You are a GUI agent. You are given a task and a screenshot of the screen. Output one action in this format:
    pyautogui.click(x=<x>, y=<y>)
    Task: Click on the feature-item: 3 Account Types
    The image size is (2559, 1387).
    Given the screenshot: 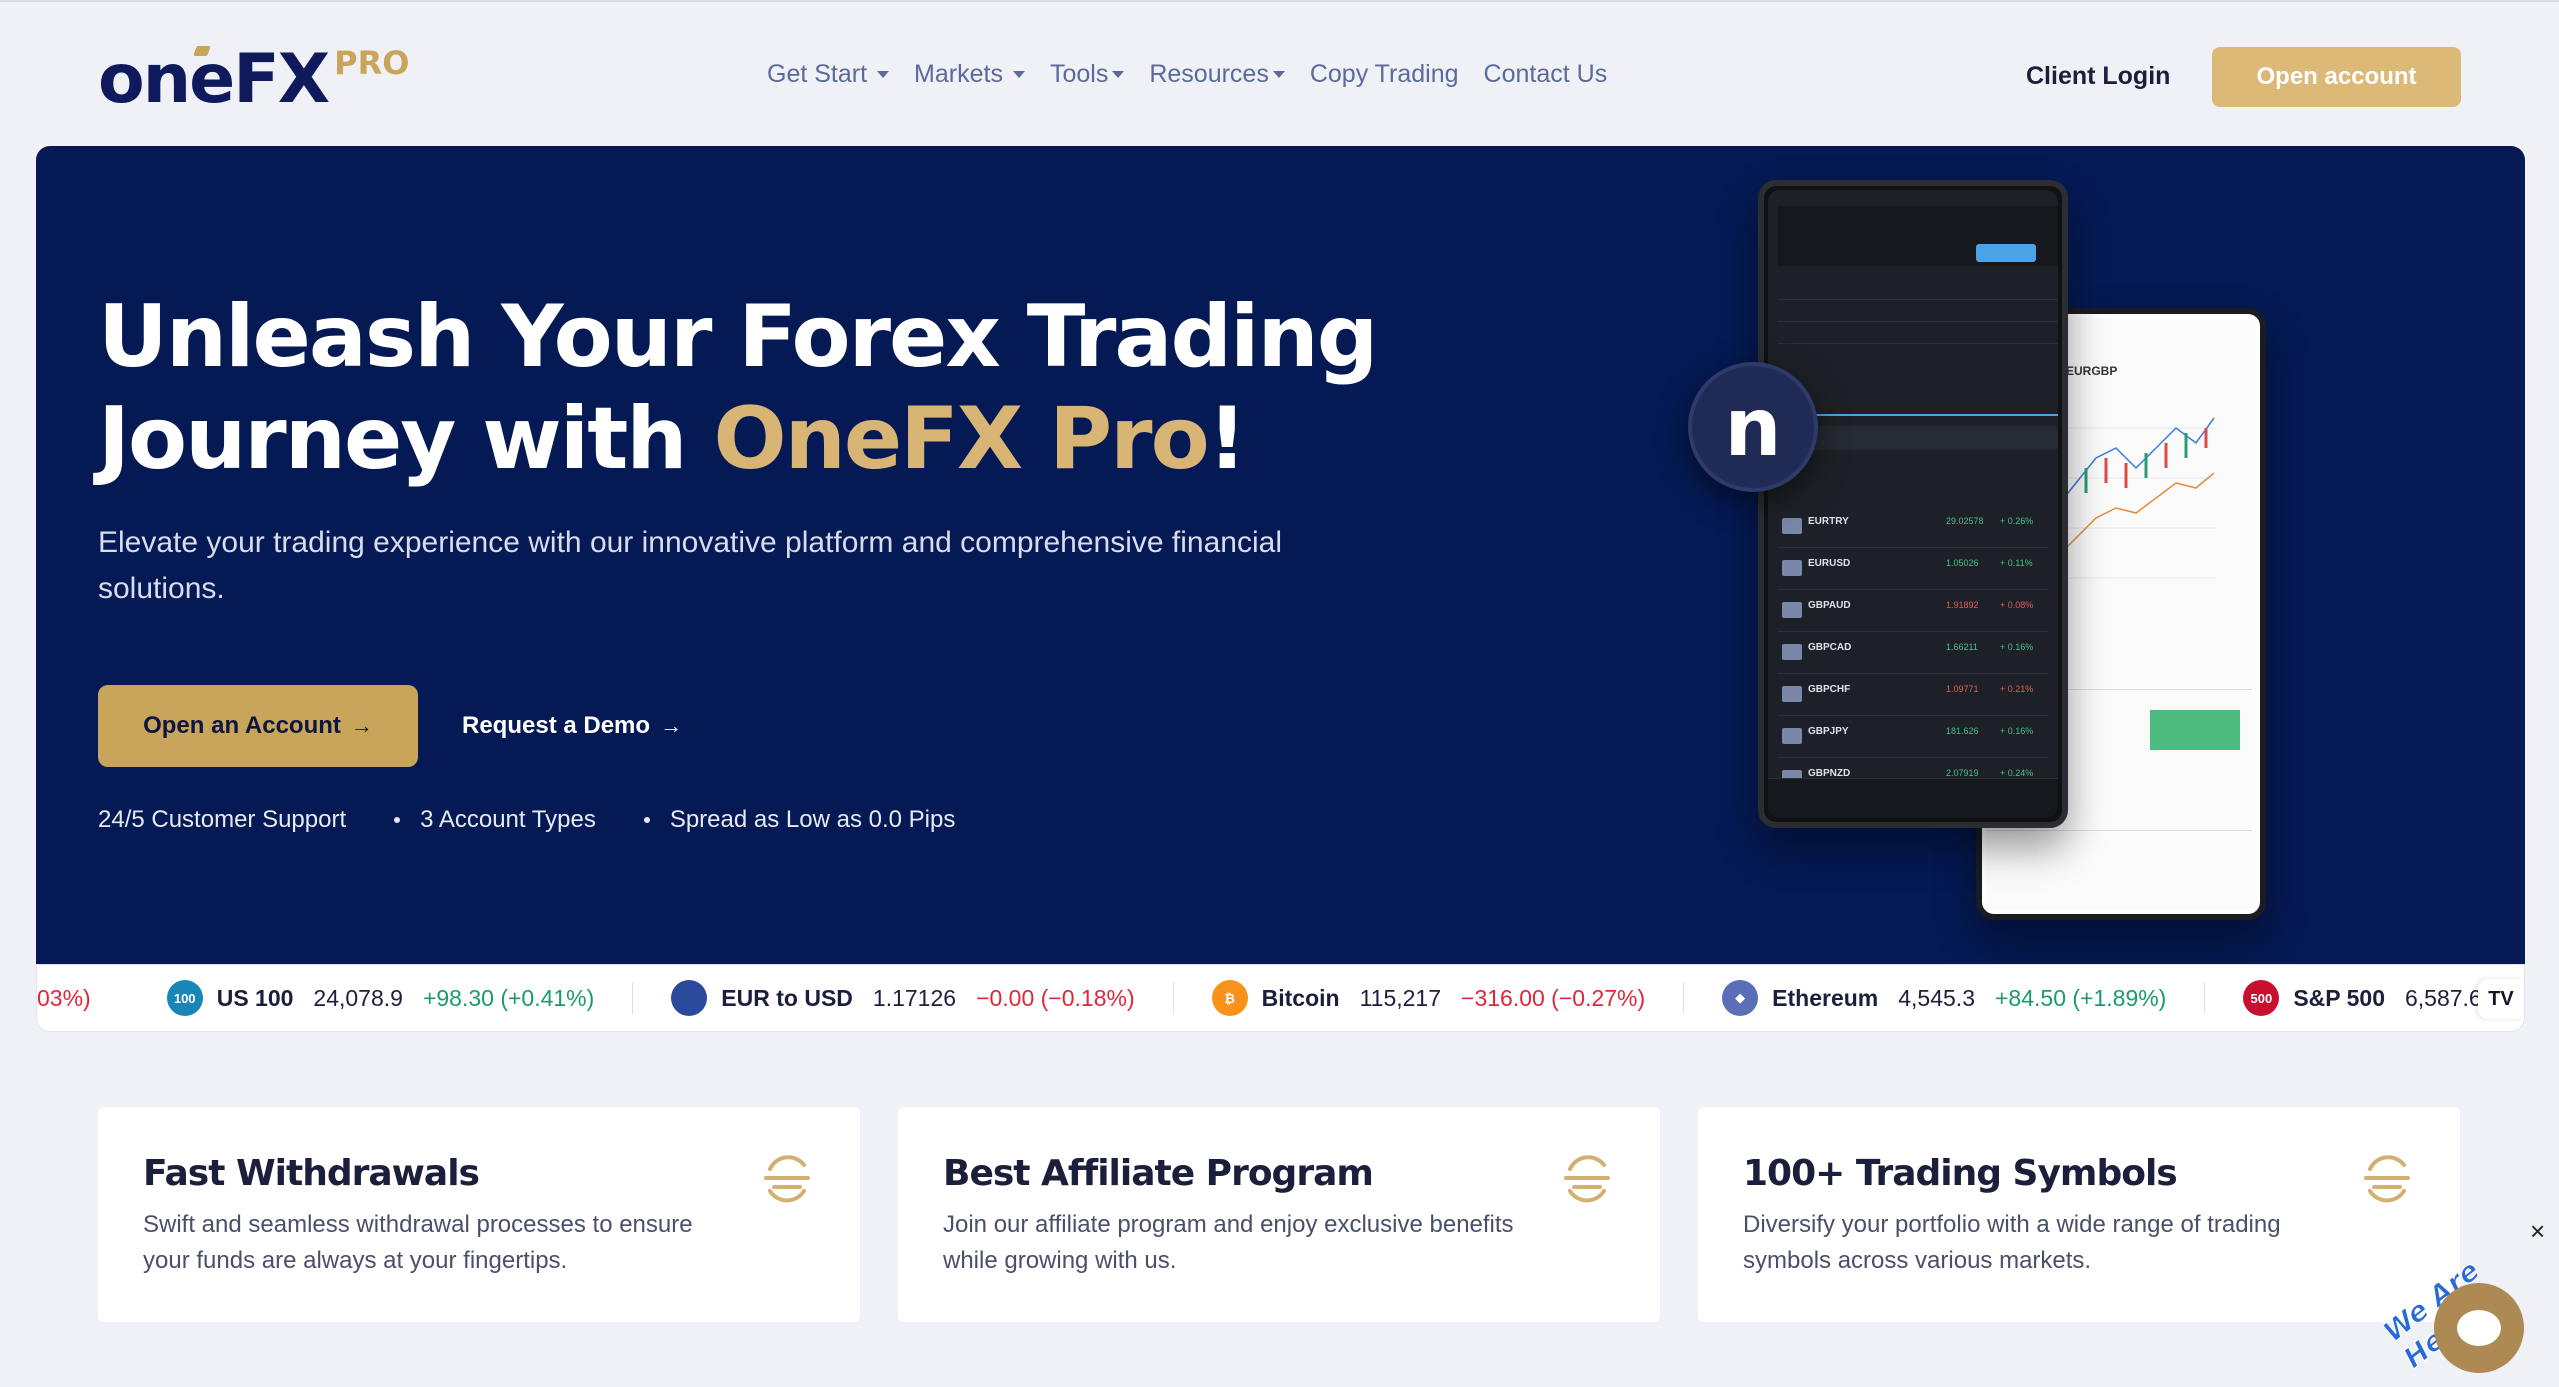 What is the action you would take?
    pyautogui.click(x=495, y=820)
    